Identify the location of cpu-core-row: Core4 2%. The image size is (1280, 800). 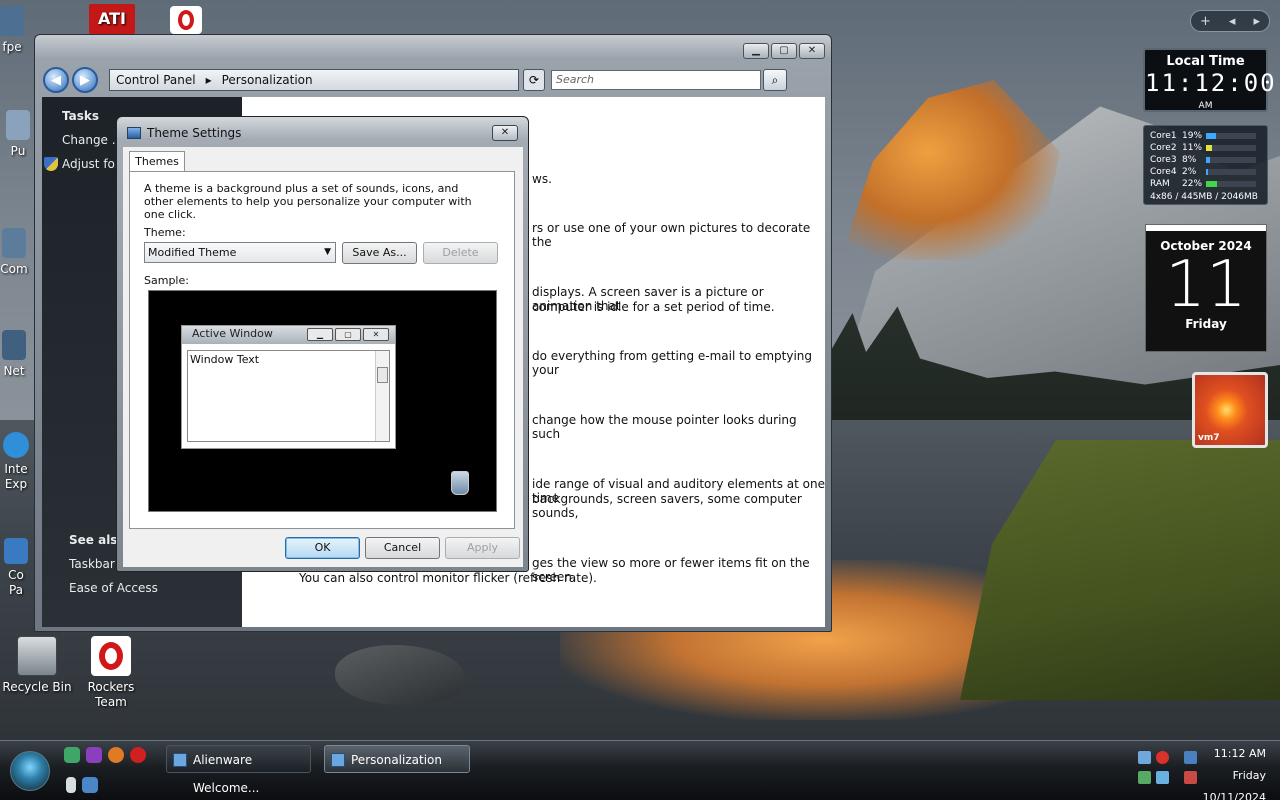
(1205, 172).